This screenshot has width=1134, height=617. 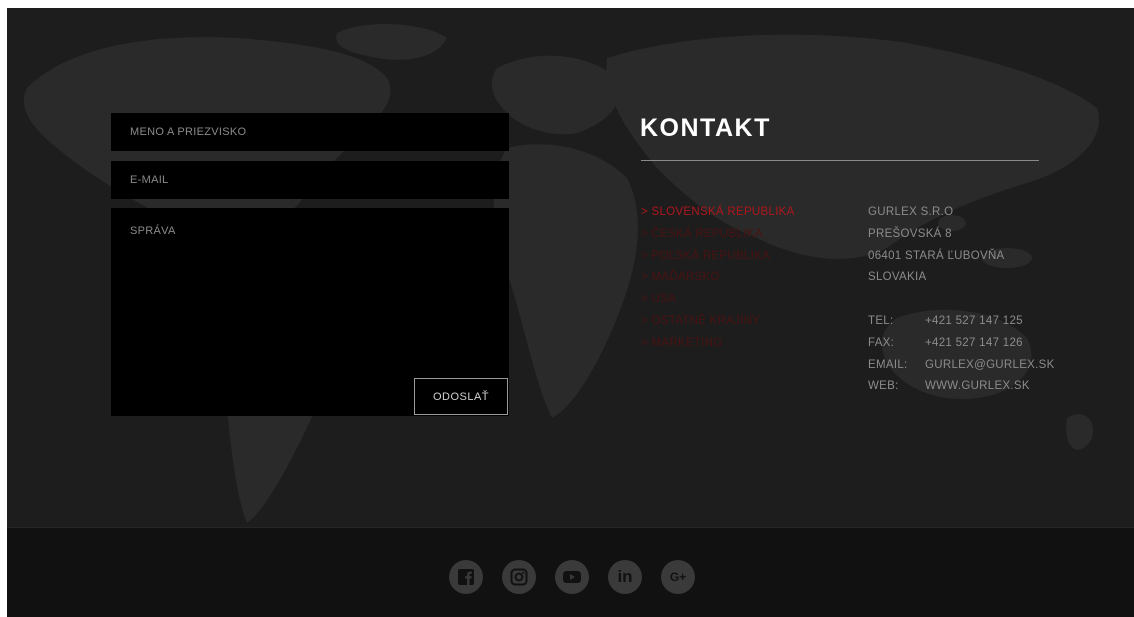 What do you see at coordinates (310, 180) in the screenshot?
I see `email-input: E-MAIL` at bounding box center [310, 180].